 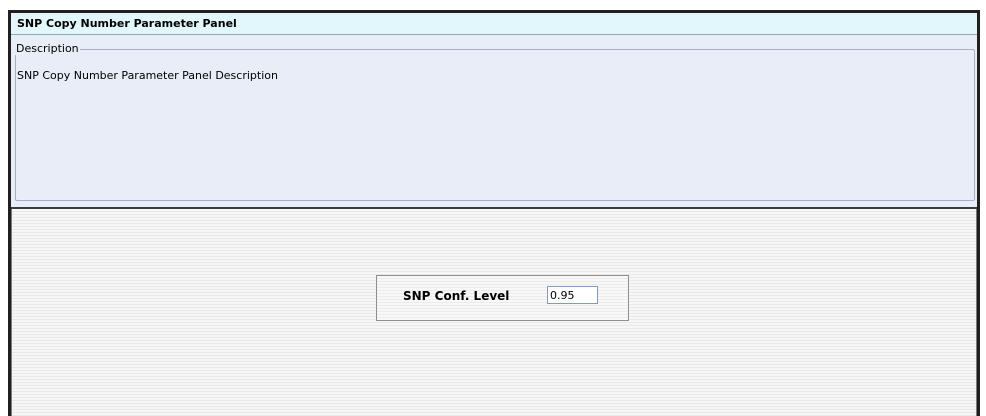 What do you see at coordinates (572, 295) in the screenshot?
I see `conf-level-input` at bounding box center [572, 295].